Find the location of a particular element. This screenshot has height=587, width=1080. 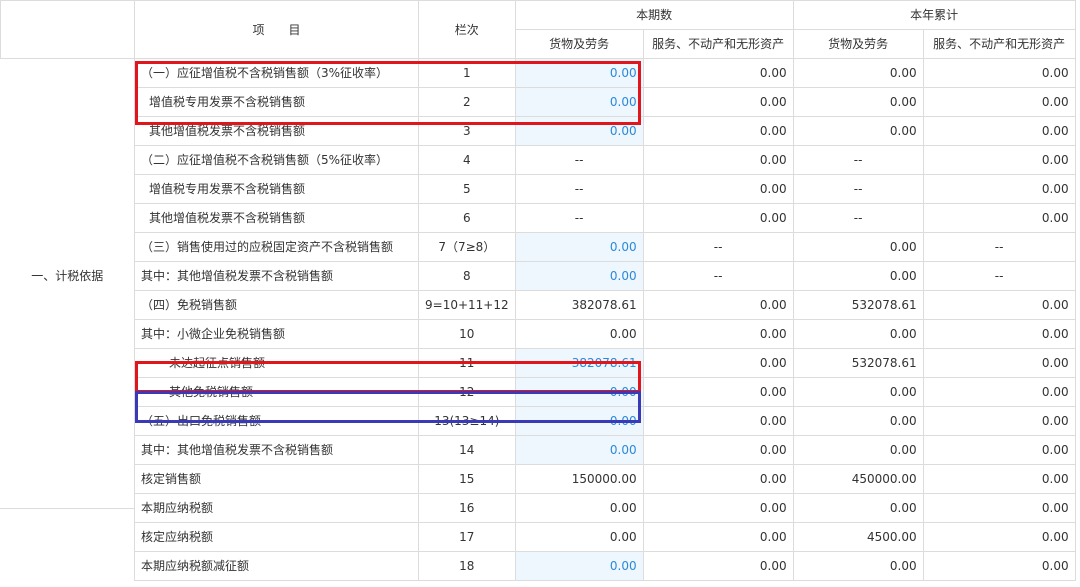

row-item-label: 未达起征点销售额 is located at coordinates (276, 363).